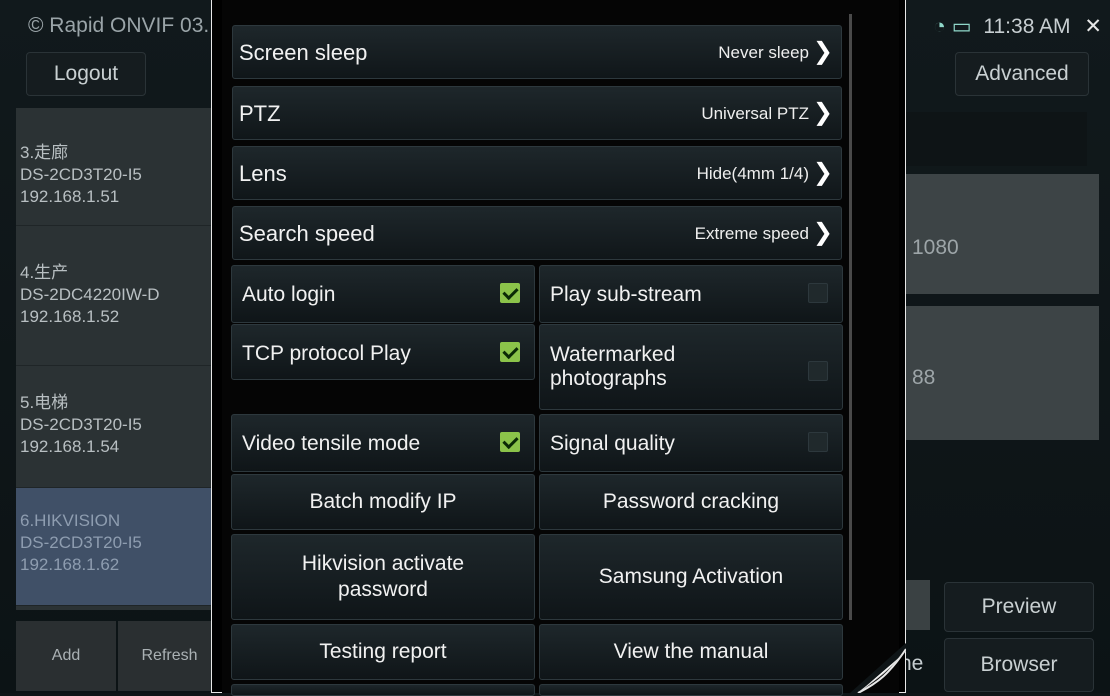 This screenshot has width=1110, height=696. Describe the element at coordinates (331, 443) in the screenshot. I see `toggle-label: Video tensile mode` at that location.